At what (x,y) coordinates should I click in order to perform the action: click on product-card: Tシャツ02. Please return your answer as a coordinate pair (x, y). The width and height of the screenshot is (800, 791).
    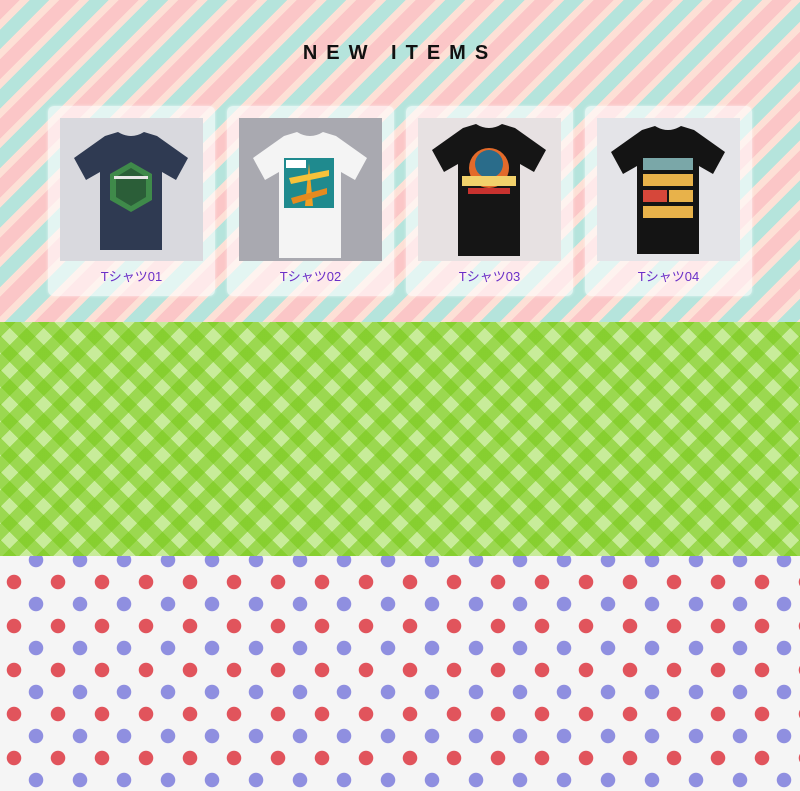
    Looking at the image, I should click on (310, 201).